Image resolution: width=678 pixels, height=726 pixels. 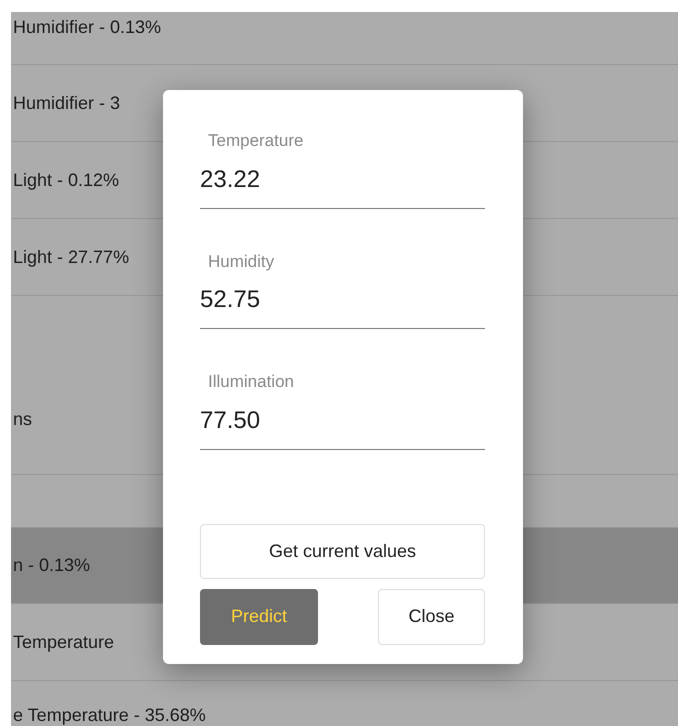 I want to click on list-row: Humidifier - 0.13%, so click(x=344, y=38).